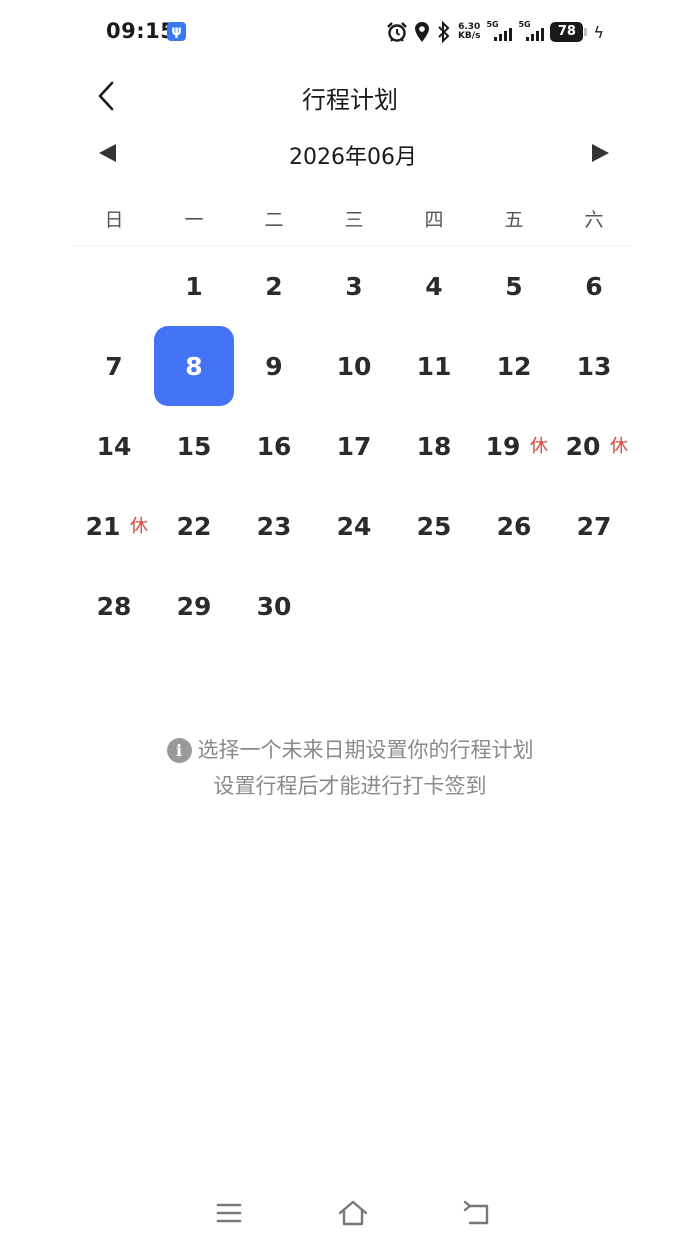 The image size is (700, 1244). I want to click on calendar-day: 10, so click(354, 366).